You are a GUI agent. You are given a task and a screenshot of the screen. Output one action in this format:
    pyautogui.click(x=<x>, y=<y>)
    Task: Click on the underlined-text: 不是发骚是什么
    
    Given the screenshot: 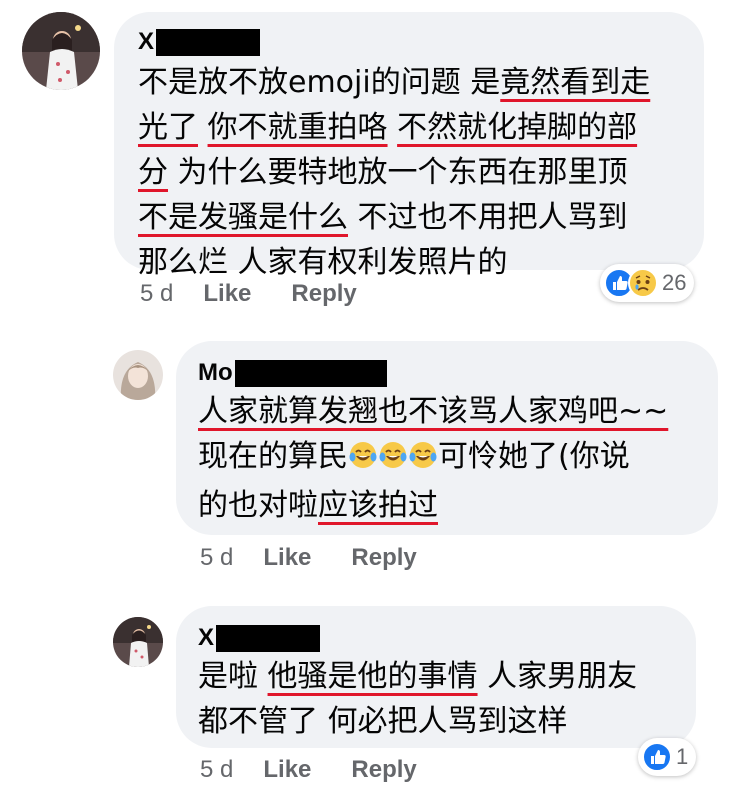 What is the action you would take?
    pyautogui.click(x=243, y=217)
    